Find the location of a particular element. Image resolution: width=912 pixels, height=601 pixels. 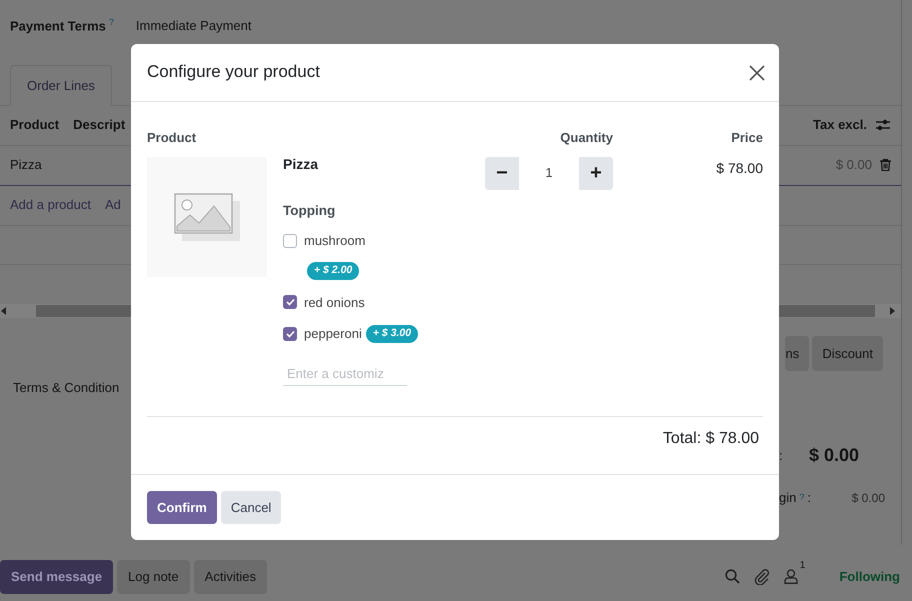

sliders-icon is located at coordinates (883, 125).